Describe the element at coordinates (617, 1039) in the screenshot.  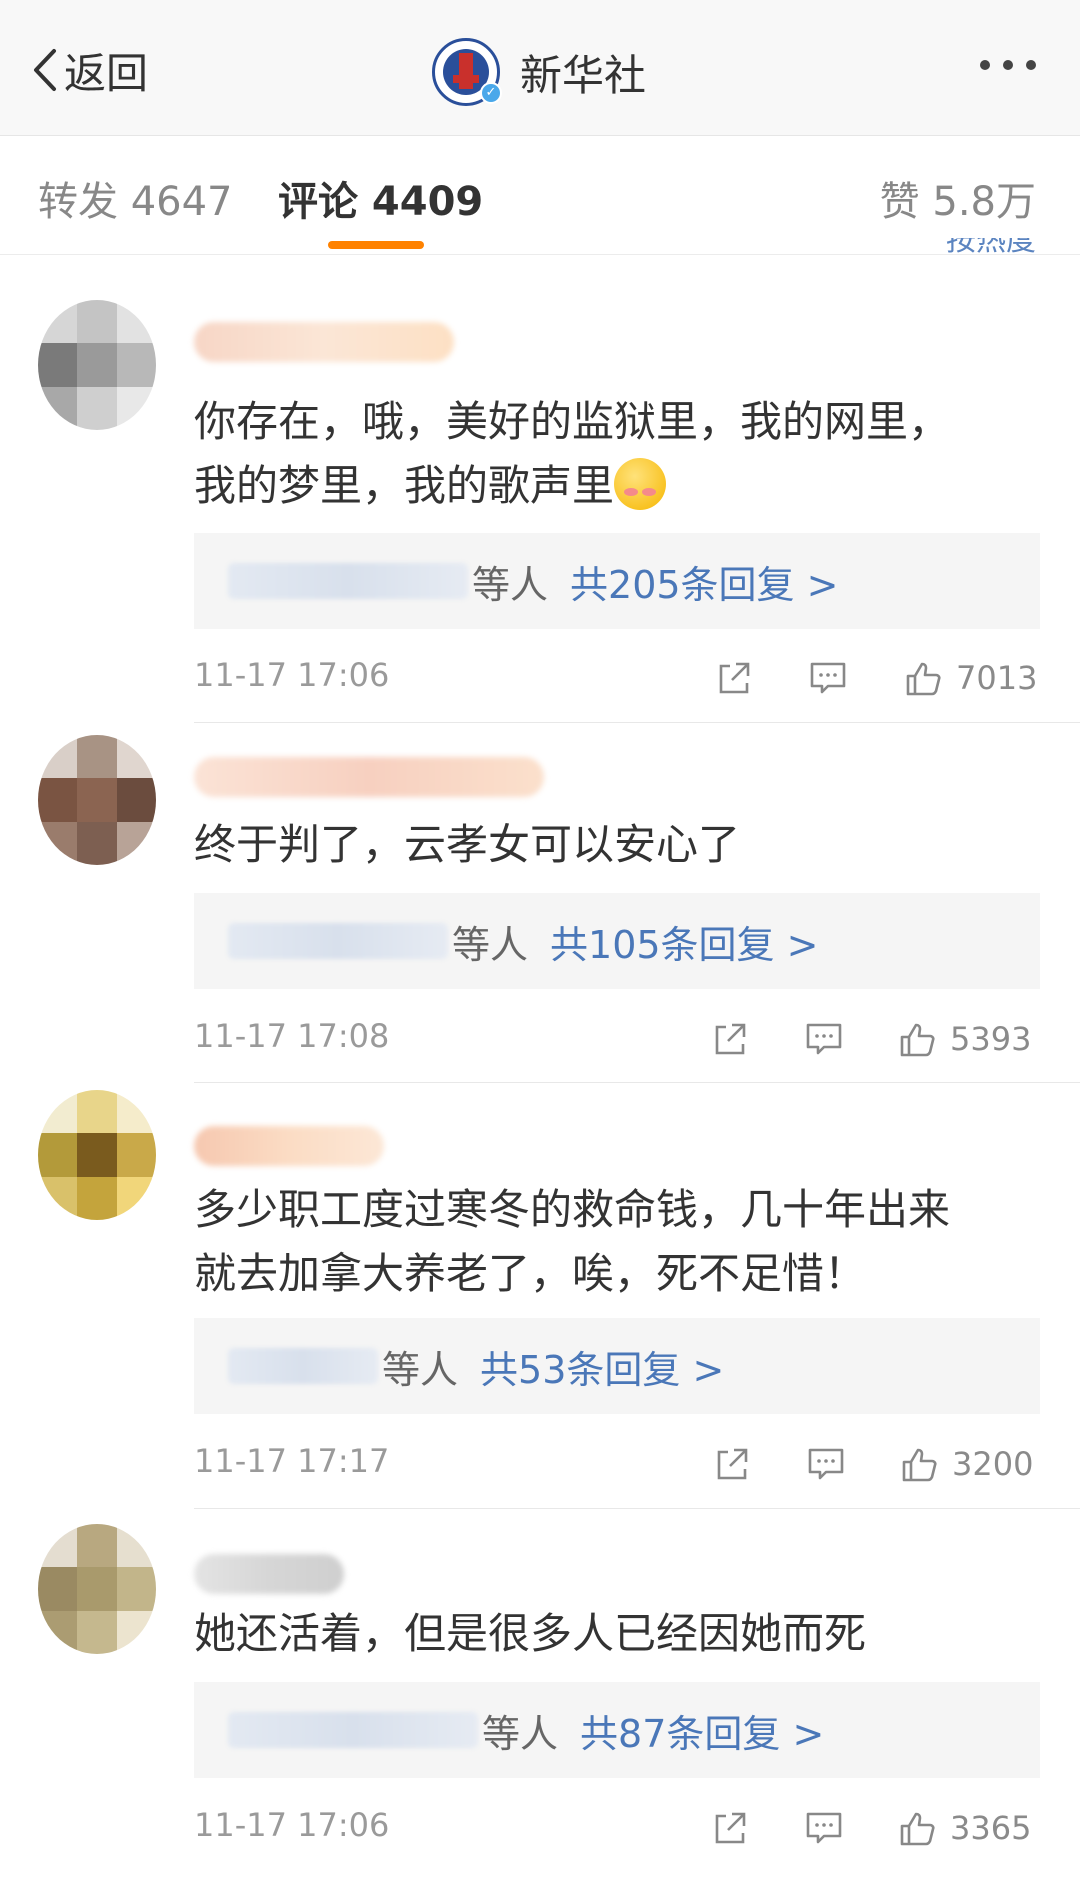
I see `comment-meta: 11-17 17:08 5393` at that location.